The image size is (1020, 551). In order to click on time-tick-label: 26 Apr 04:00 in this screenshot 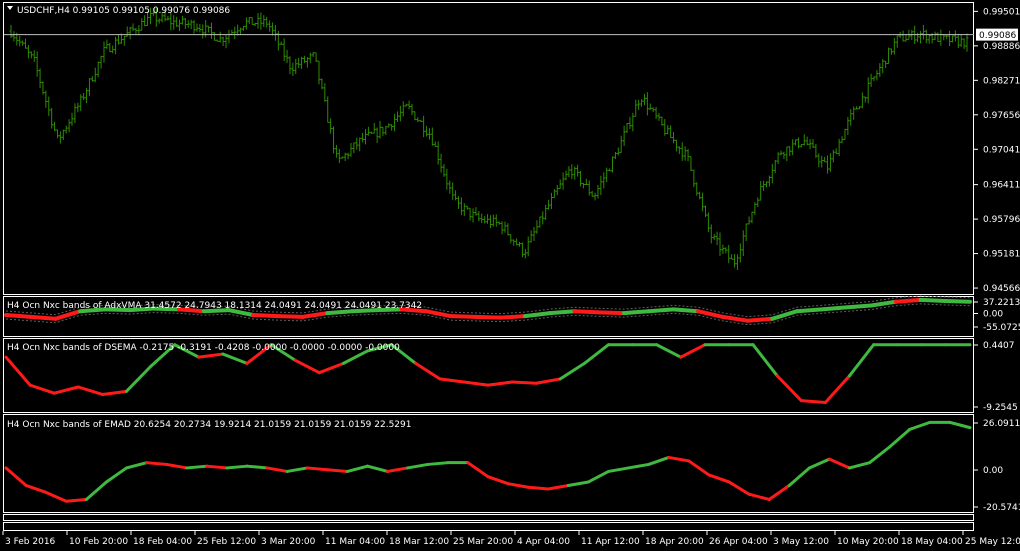, I will do `click(738, 542)`.